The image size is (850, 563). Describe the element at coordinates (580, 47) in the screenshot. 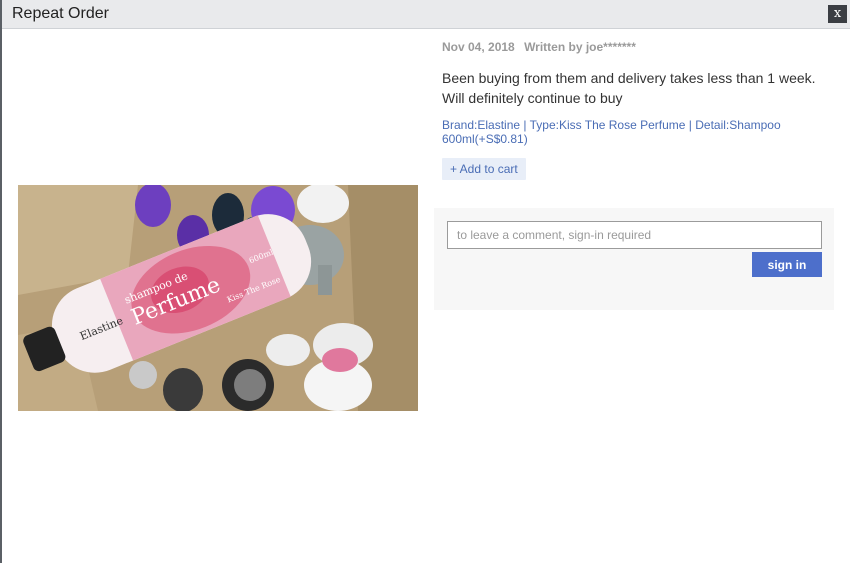

I see `review-author: Written by joe*******` at that location.